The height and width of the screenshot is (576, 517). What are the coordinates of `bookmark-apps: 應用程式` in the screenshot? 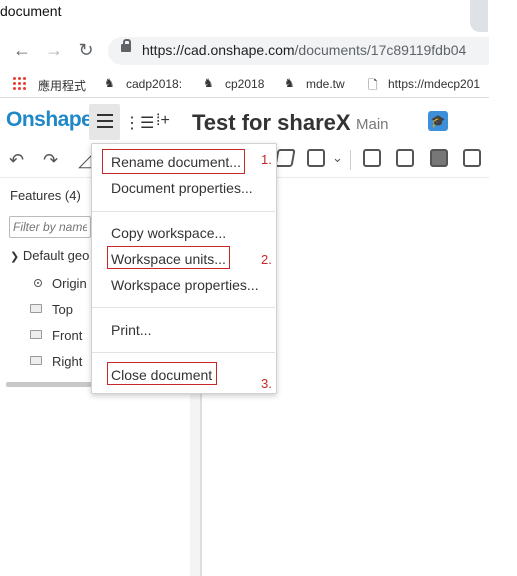 It's located at (62, 85).